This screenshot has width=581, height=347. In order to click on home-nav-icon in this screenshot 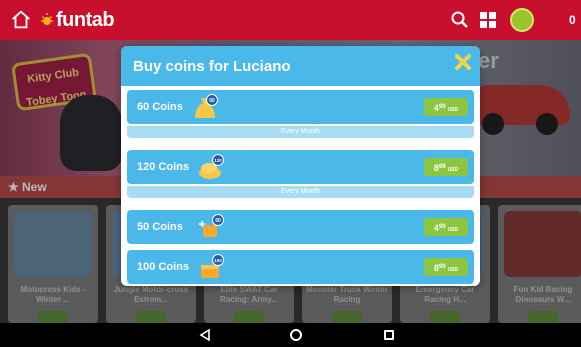, I will do `click(296, 335)`.